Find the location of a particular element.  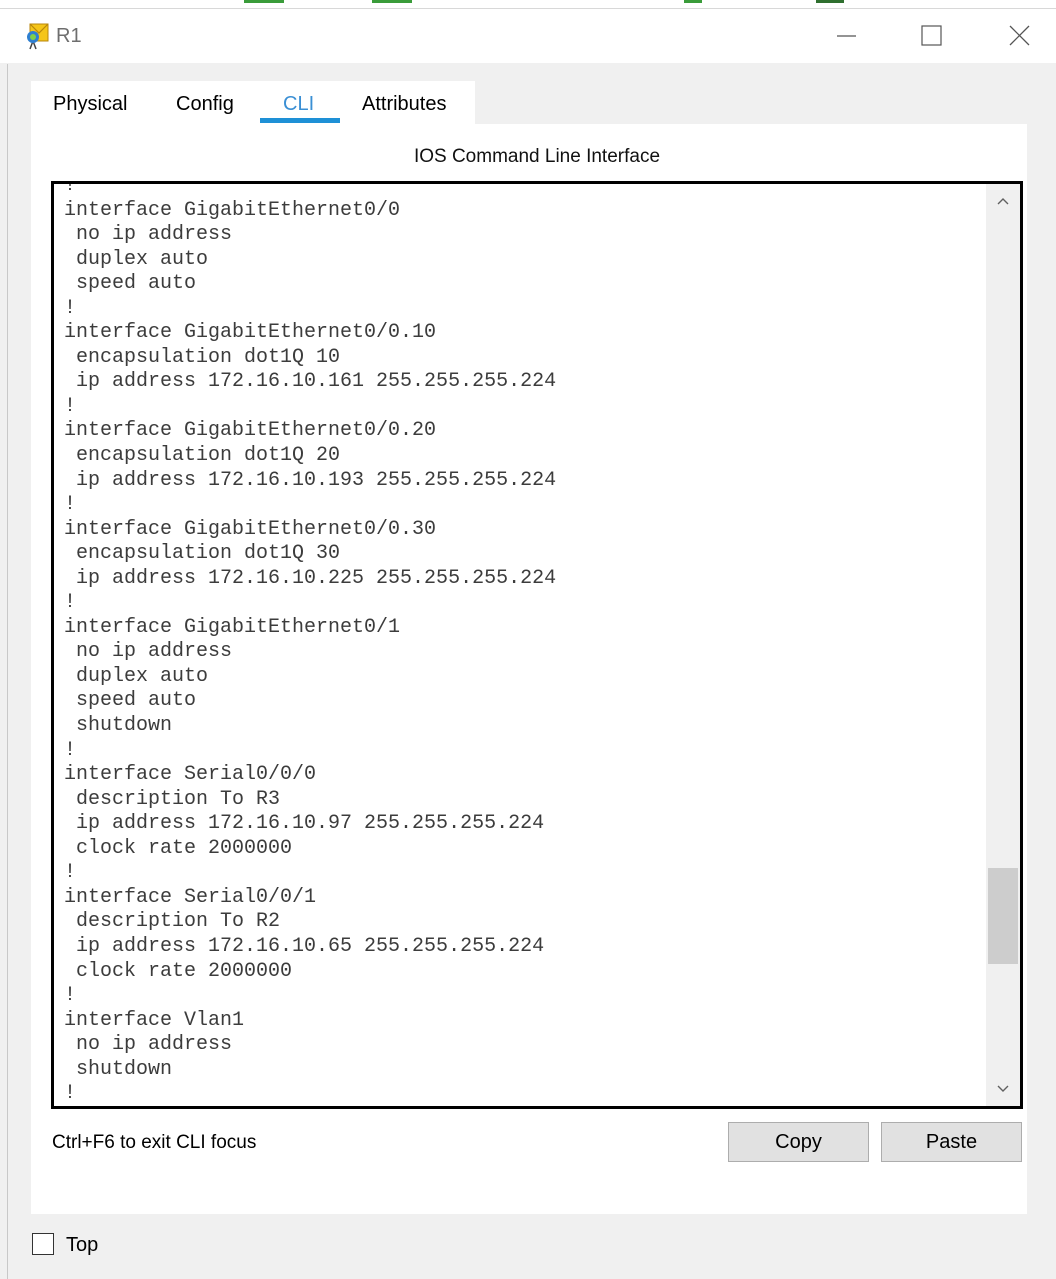

minimize-icon is located at coordinates (846, 36).